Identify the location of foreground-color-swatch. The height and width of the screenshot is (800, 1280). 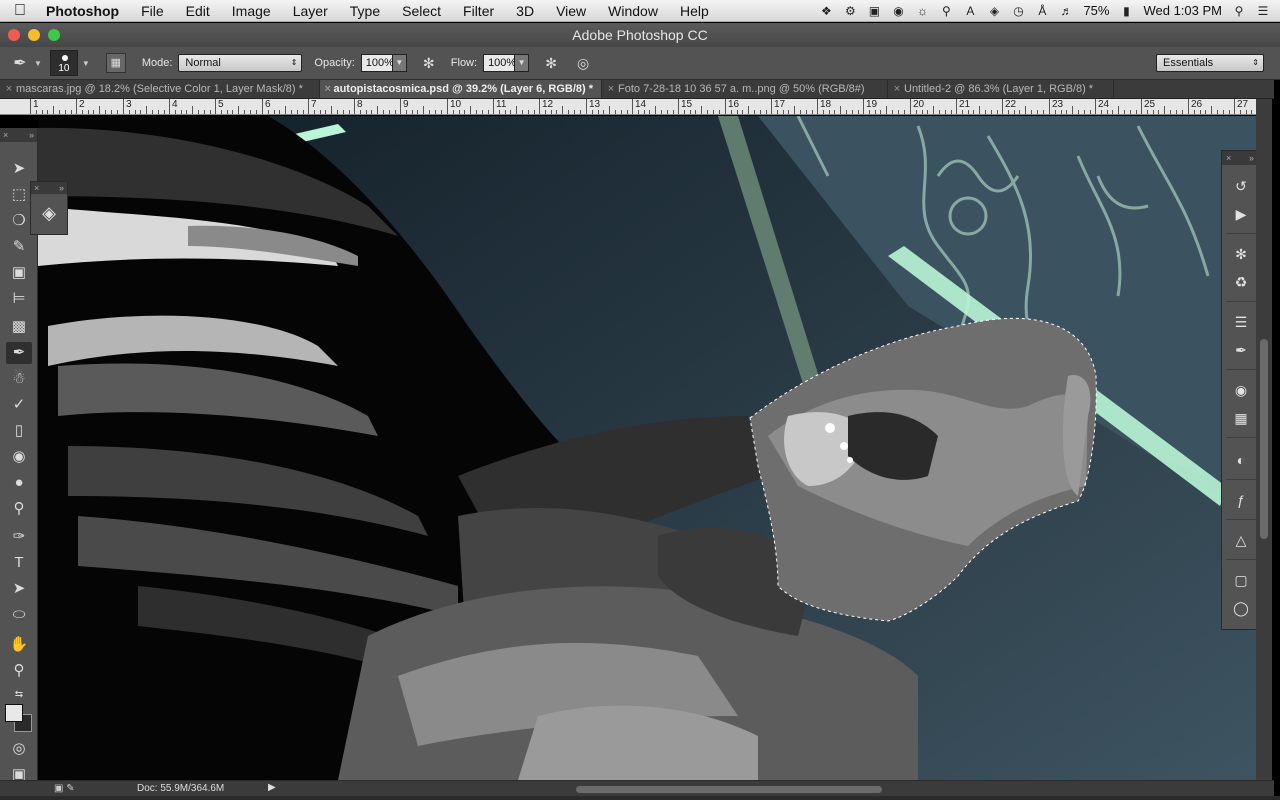
(14, 713).